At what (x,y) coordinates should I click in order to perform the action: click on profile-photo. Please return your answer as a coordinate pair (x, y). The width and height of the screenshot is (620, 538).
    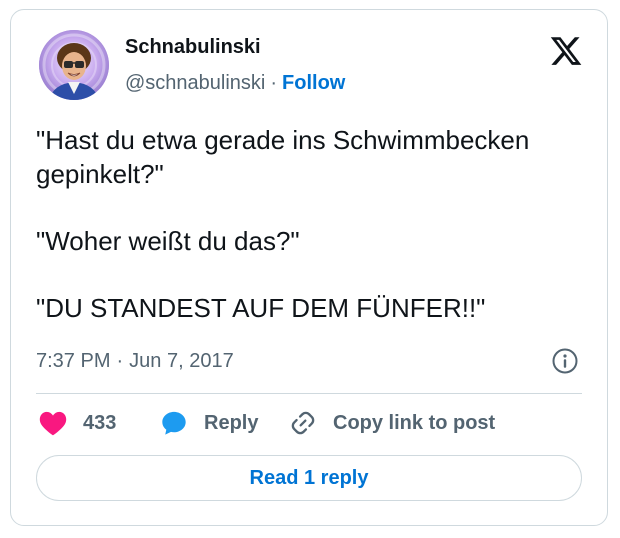
    Looking at the image, I should click on (74, 65).